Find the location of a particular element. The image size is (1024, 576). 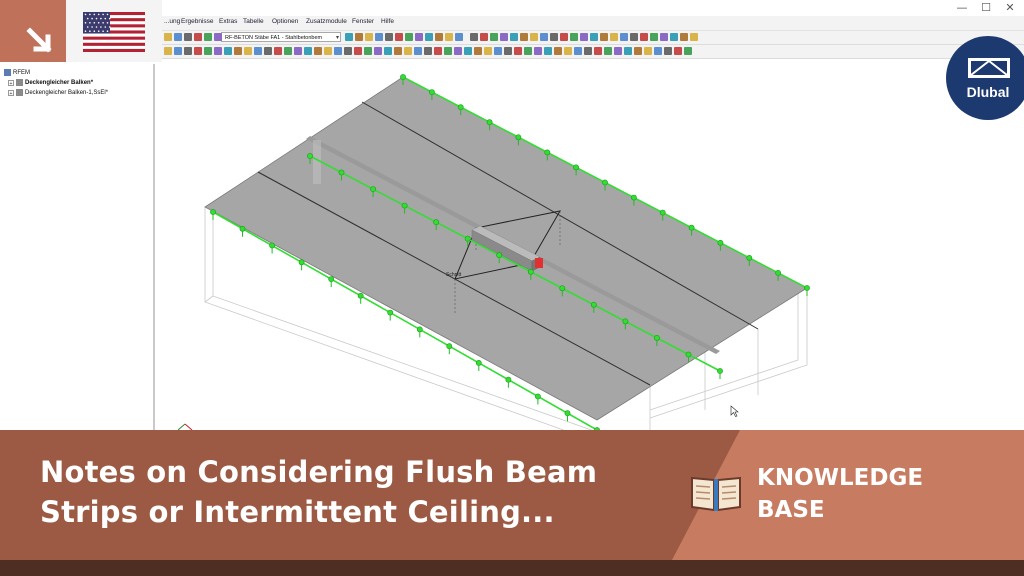

menu-item-optionen: Optionen is located at coordinates (285, 21).